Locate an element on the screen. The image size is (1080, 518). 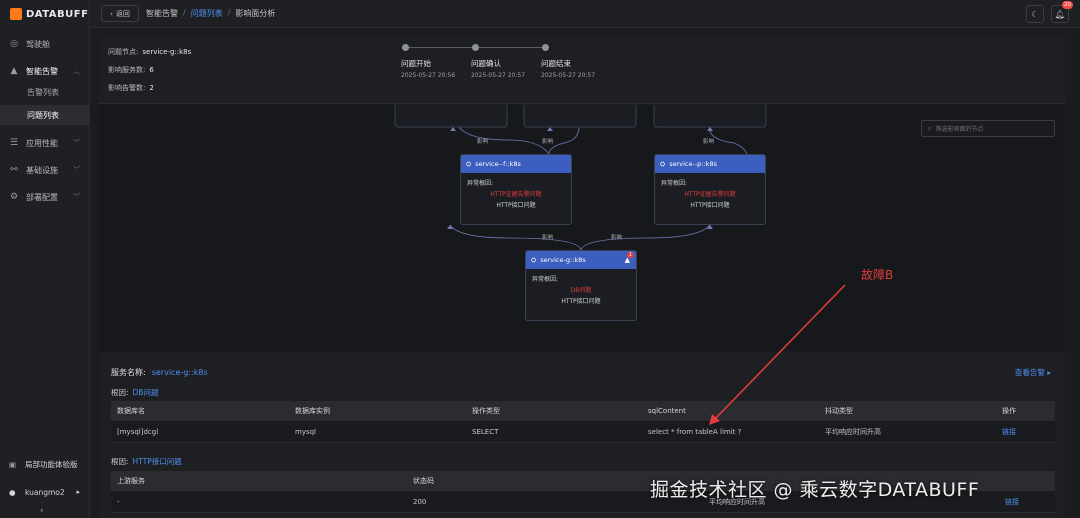
logo: DATABUFF is located at coordinates (49, 14).